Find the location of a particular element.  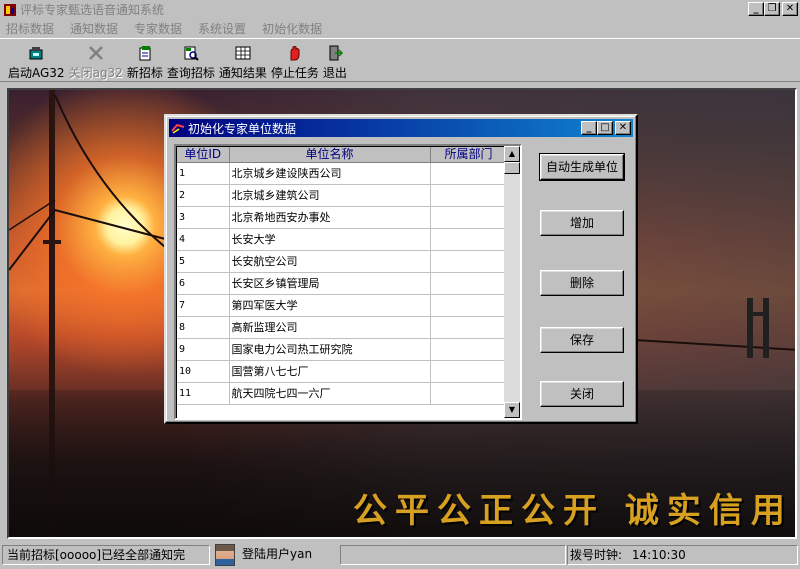

minimize-icon: _ is located at coordinates (756, 8).